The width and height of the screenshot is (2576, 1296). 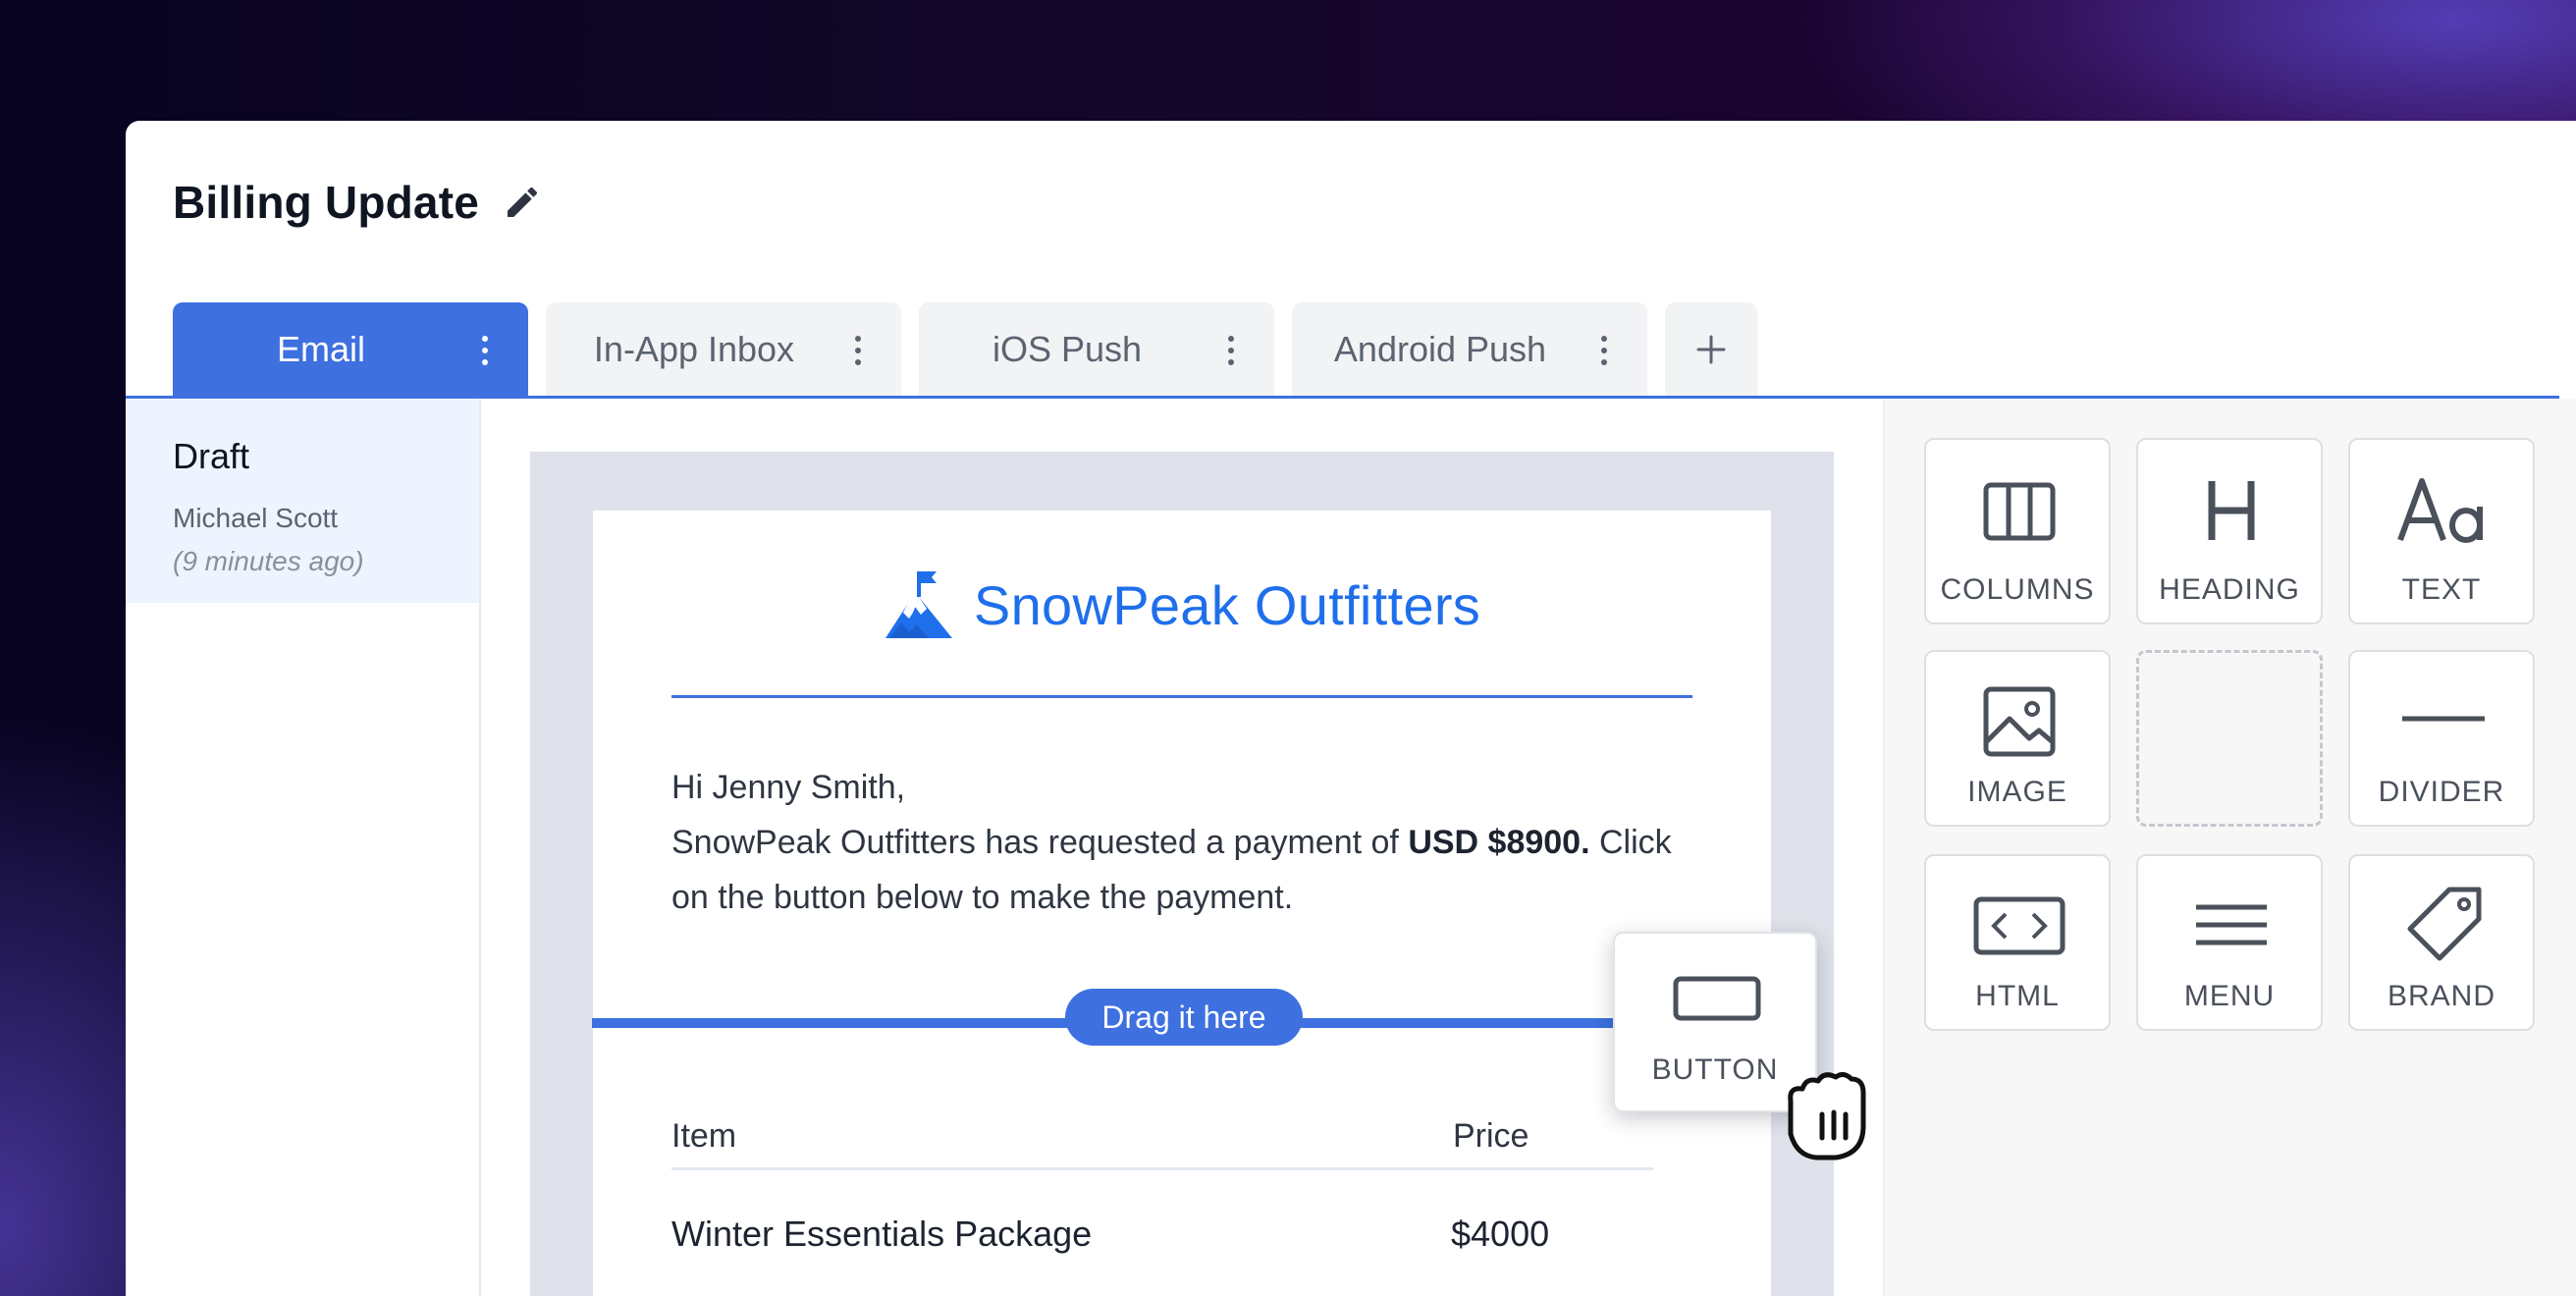 I want to click on draft-item: Draft Michael Scott (9 minutes ago), so click(x=302, y=501).